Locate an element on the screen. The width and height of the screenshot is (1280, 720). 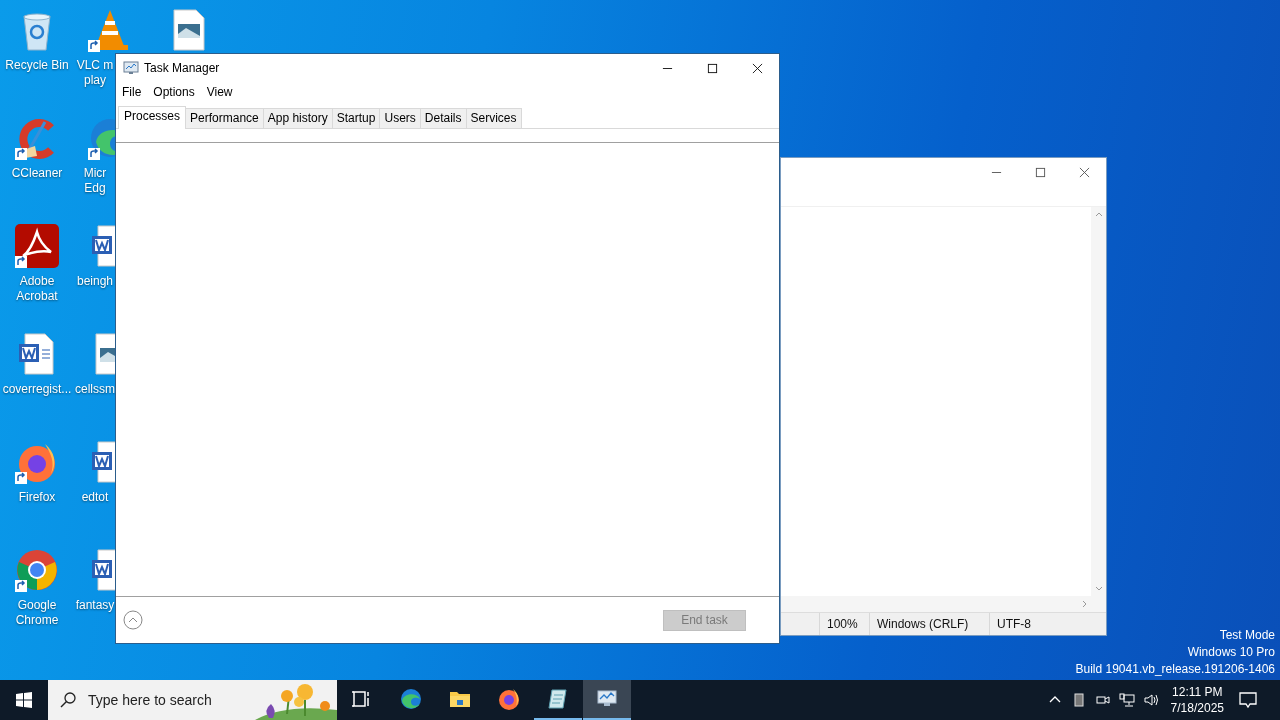
system-notice: Test Mode is located at coordinates (1246, 635).